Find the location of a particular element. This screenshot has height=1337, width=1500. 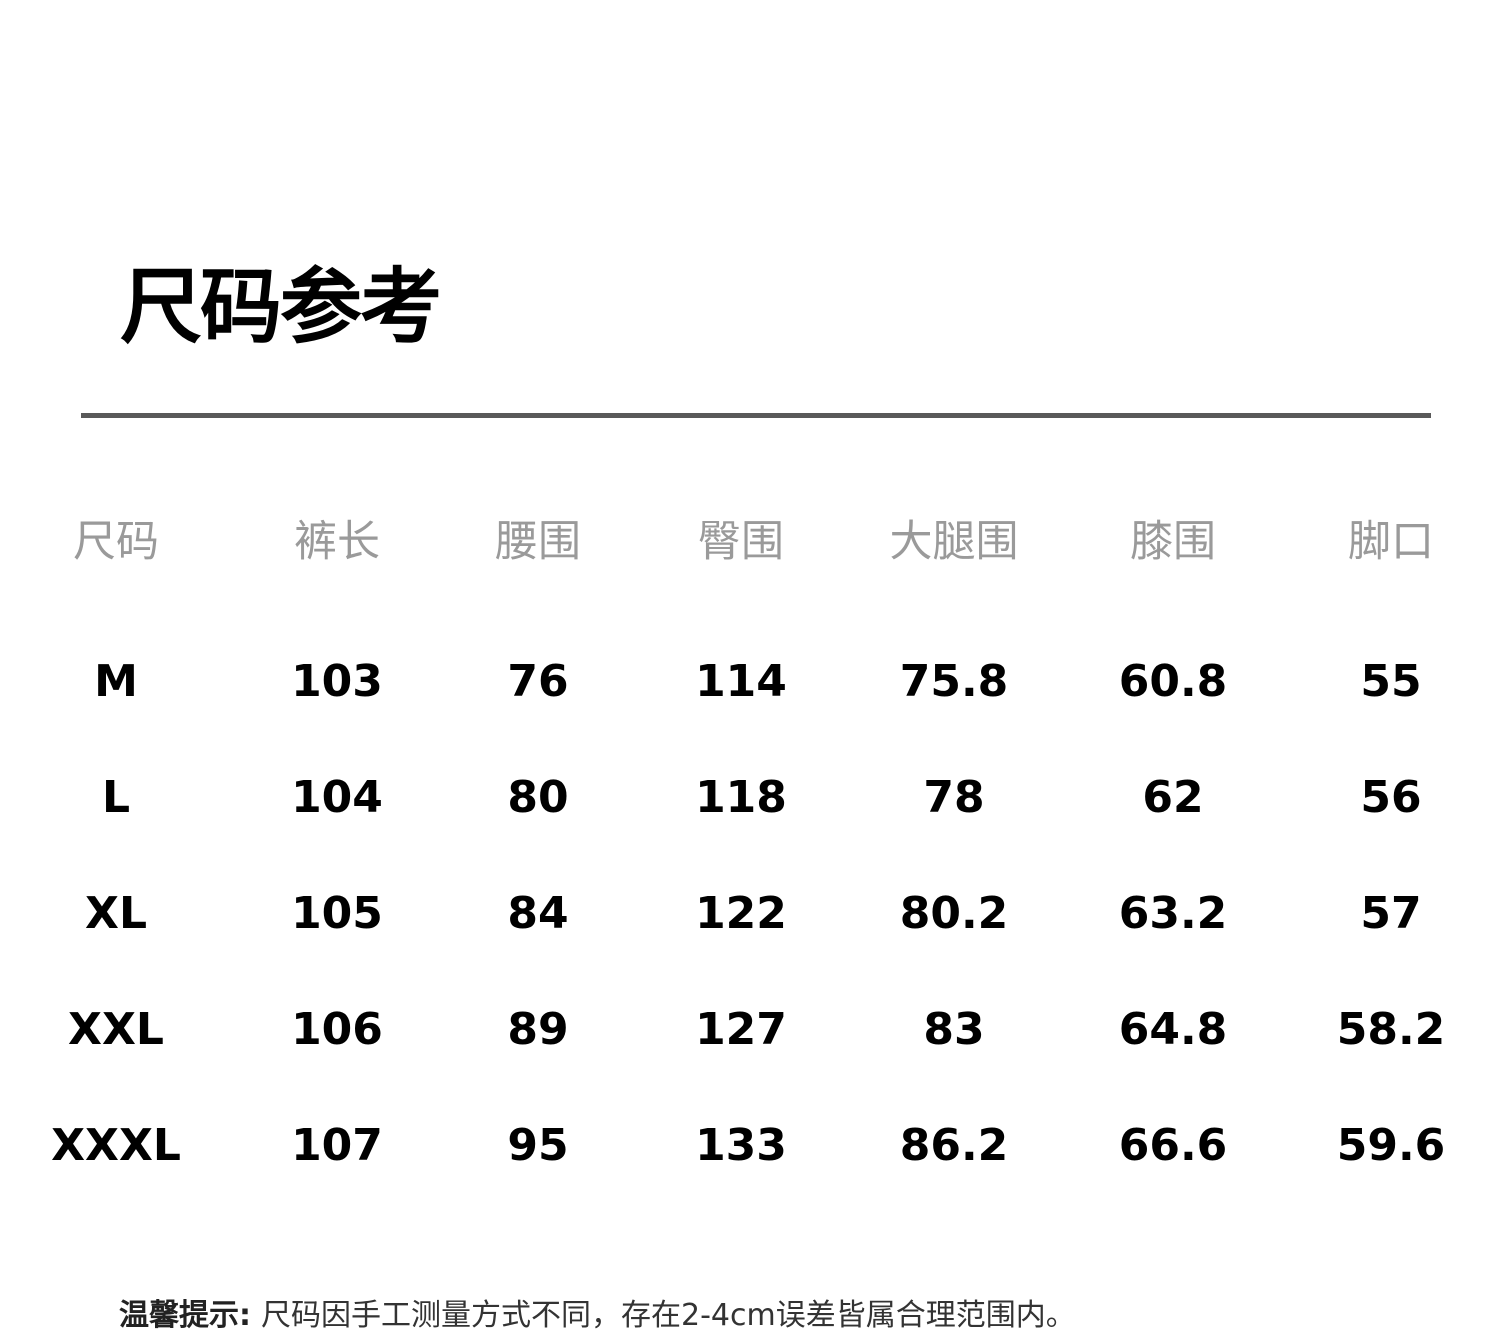

header-leg-opening: 脚口 is located at coordinates (1391, 542).